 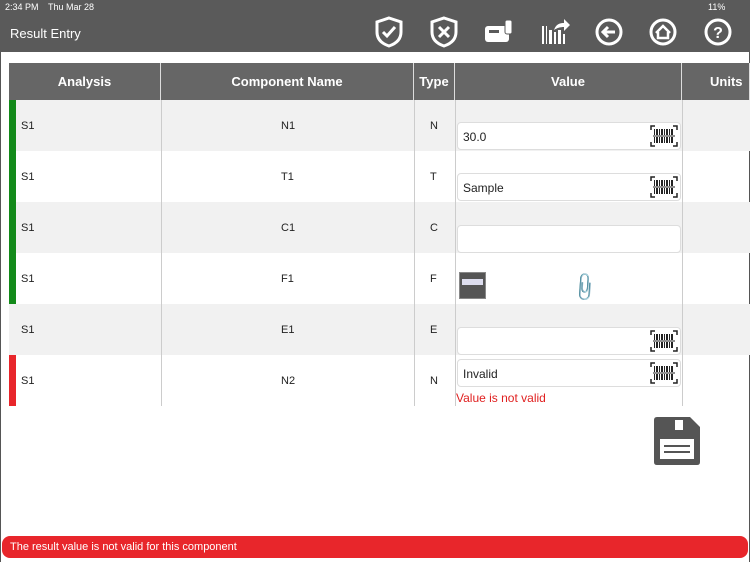 I want to click on page-title: Result Entry, so click(x=45, y=33).